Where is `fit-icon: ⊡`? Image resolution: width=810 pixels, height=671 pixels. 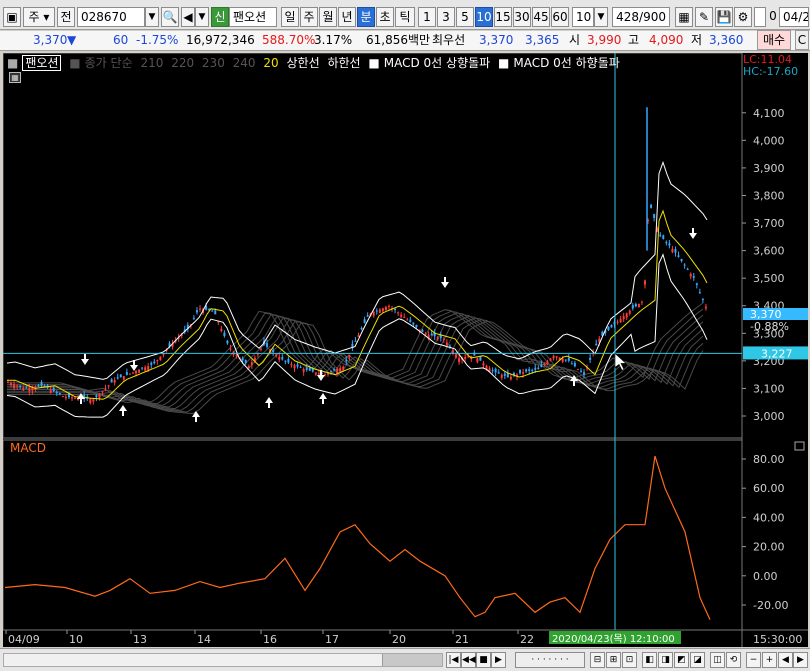
fit-icon: ⊡ is located at coordinates (629, 660).